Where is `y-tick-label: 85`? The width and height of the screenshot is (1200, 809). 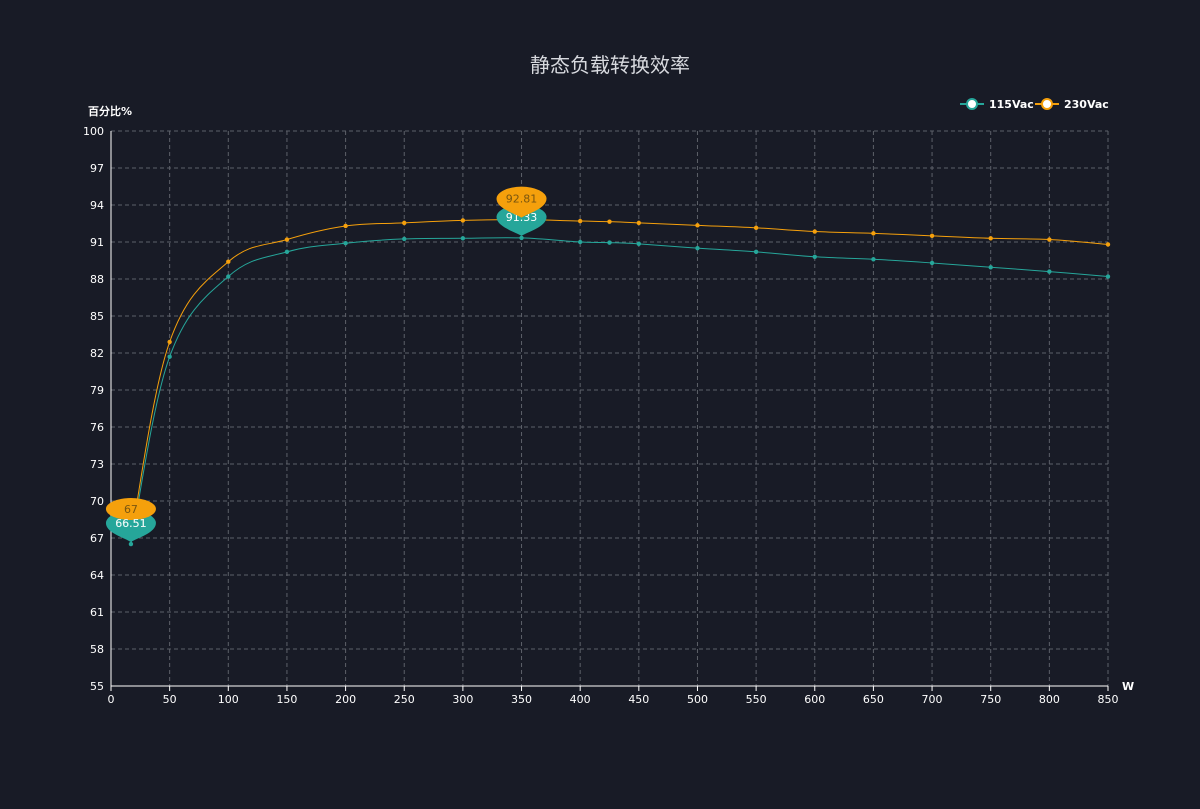
y-tick-label: 85 is located at coordinates (97, 316).